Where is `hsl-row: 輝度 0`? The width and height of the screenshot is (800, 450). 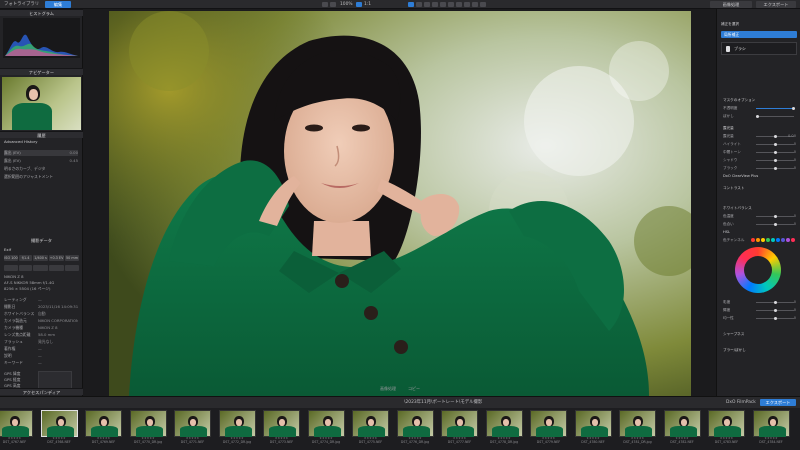 hsl-row: 輝度 0 is located at coordinates (759, 310).